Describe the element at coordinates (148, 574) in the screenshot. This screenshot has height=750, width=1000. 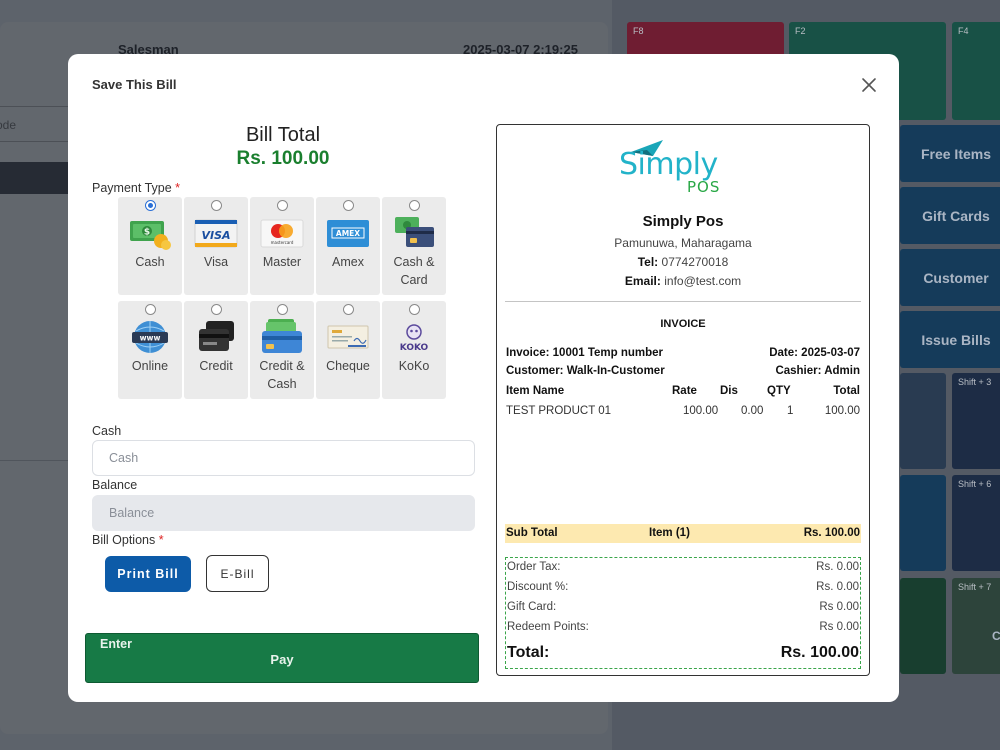
I see `print-bill-button: Print Bill` at that location.